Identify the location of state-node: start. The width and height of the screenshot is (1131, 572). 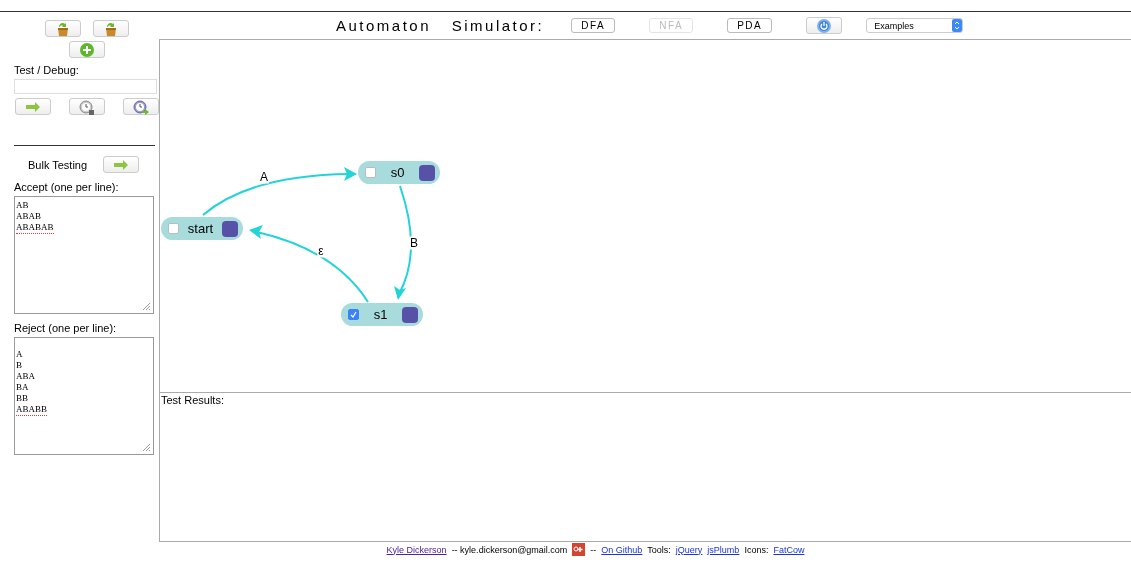
(202, 228).